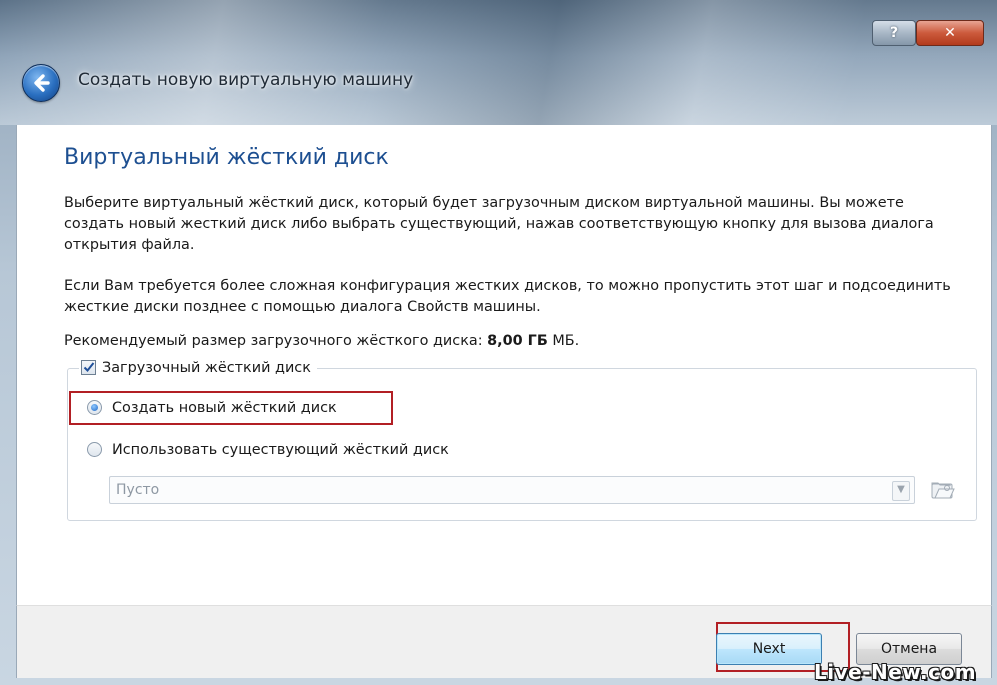 The height and width of the screenshot is (685, 997). I want to click on checkmark-icon, so click(89, 367).